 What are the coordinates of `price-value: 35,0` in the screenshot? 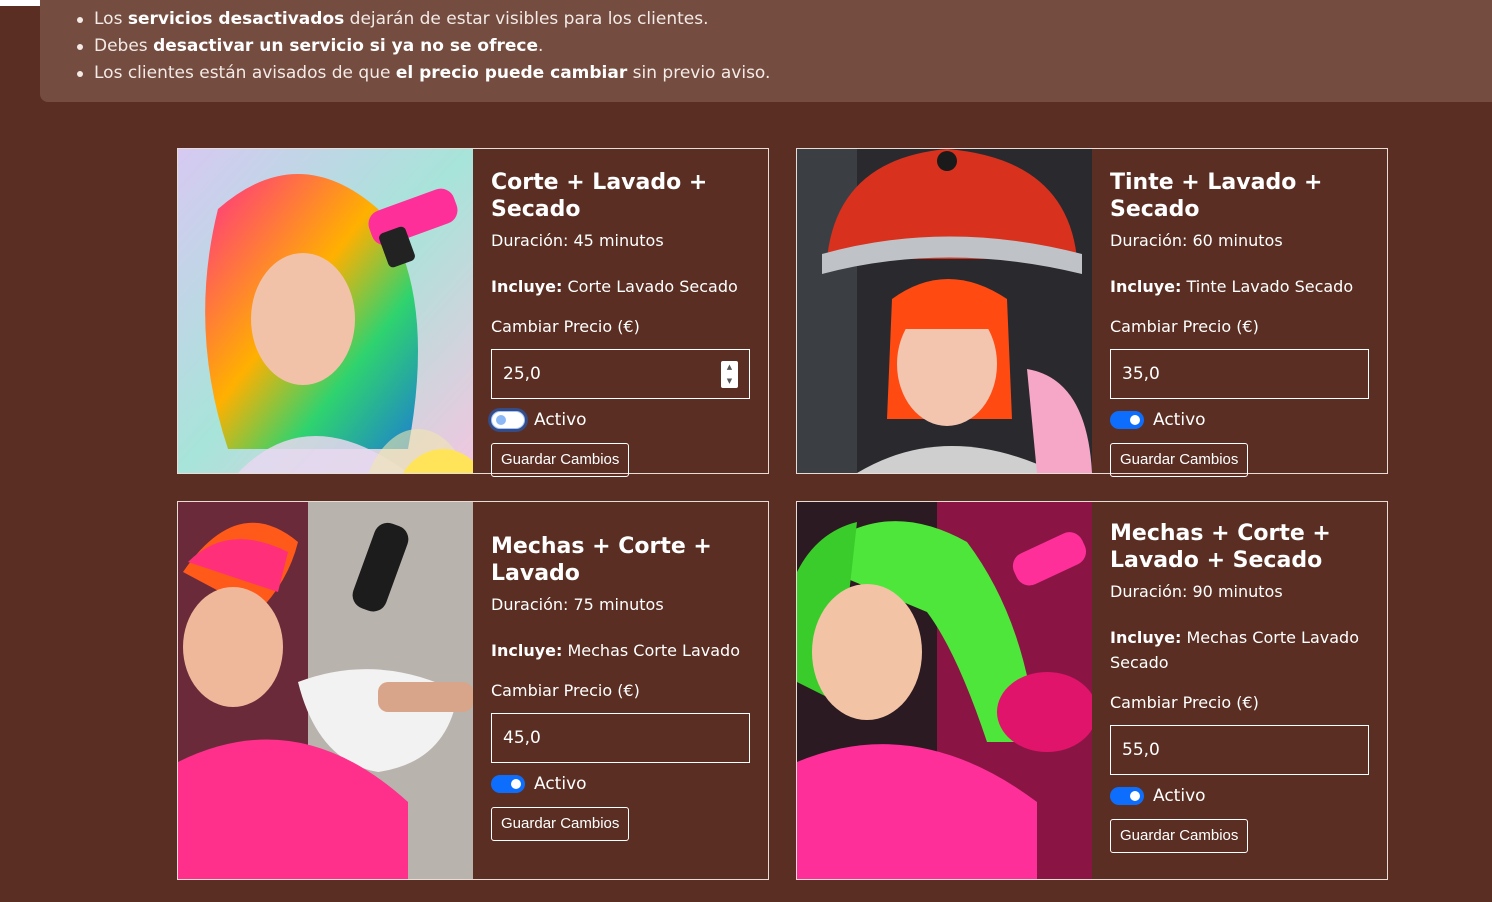 It's located at (1141, 374).